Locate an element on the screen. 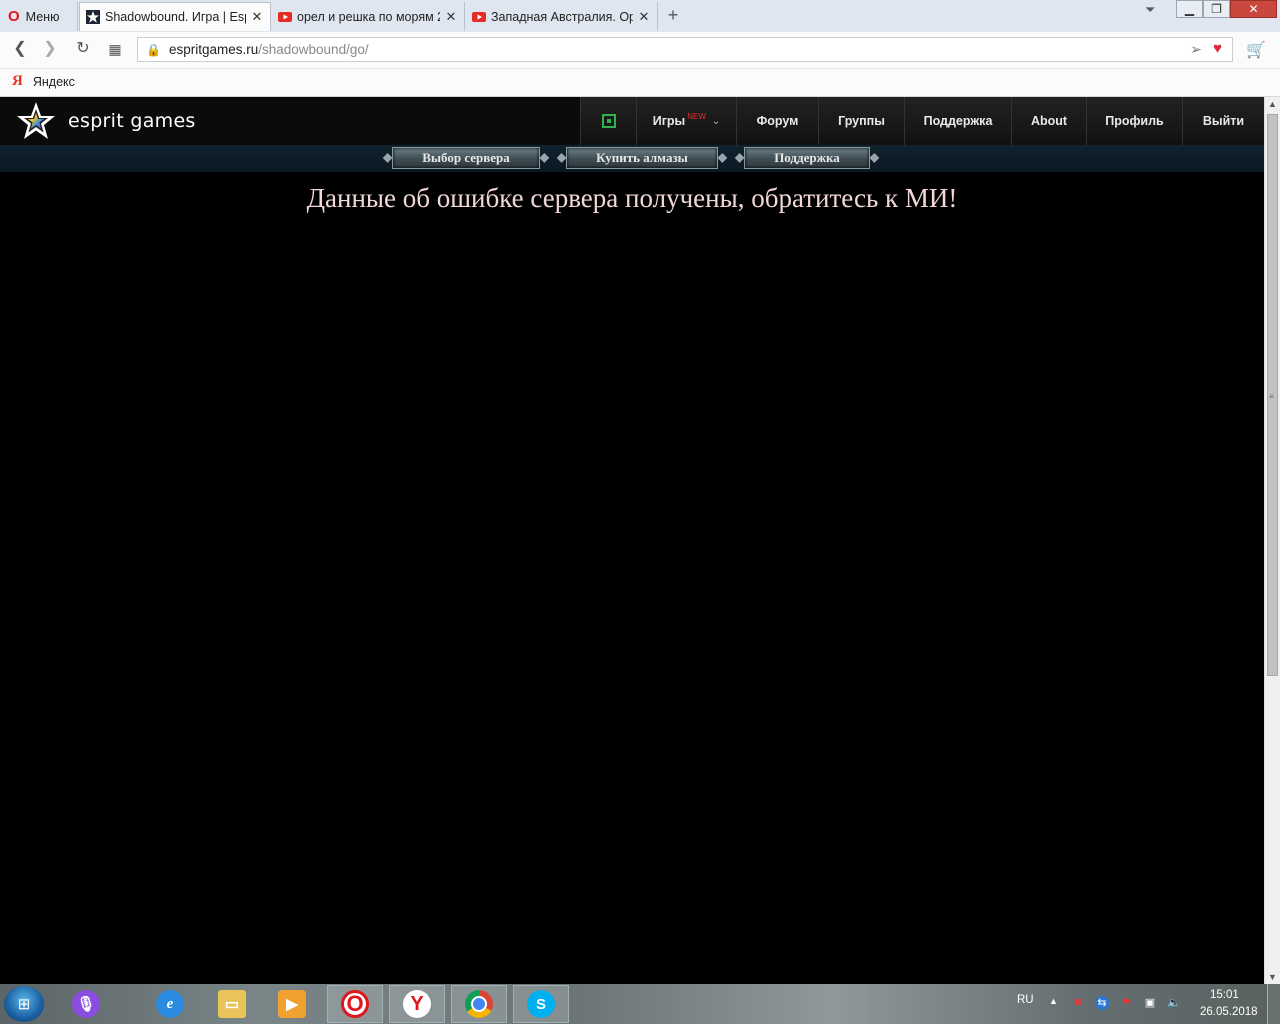  taskbar-chrome is located at coordinates (479, 1004).